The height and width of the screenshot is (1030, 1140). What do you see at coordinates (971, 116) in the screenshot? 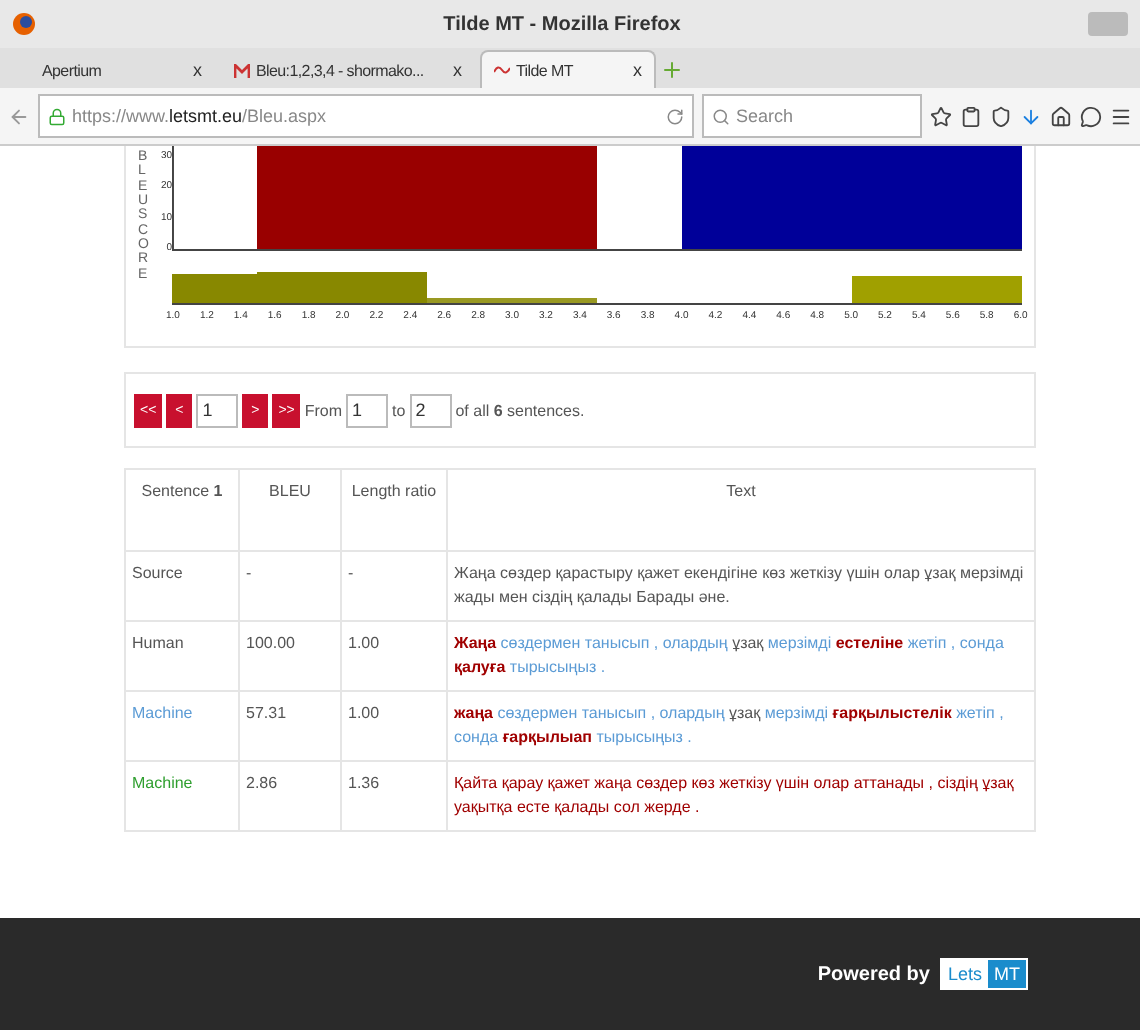
I see `clipboard-icon` at bounding box center [971, 116].